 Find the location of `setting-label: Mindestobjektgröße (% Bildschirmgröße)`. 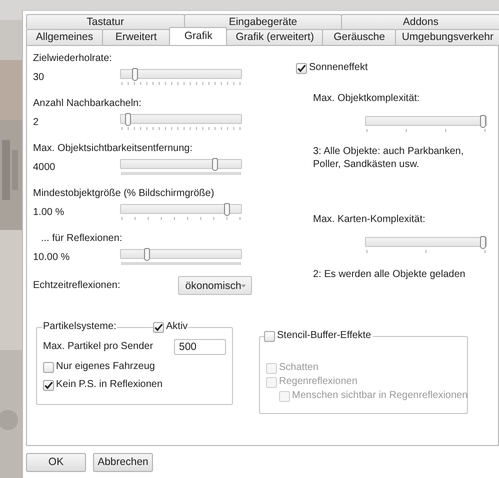

setting-label: Mindestobjektgröße (% Bildschirmgröße) is located at coordinates (124, 194).